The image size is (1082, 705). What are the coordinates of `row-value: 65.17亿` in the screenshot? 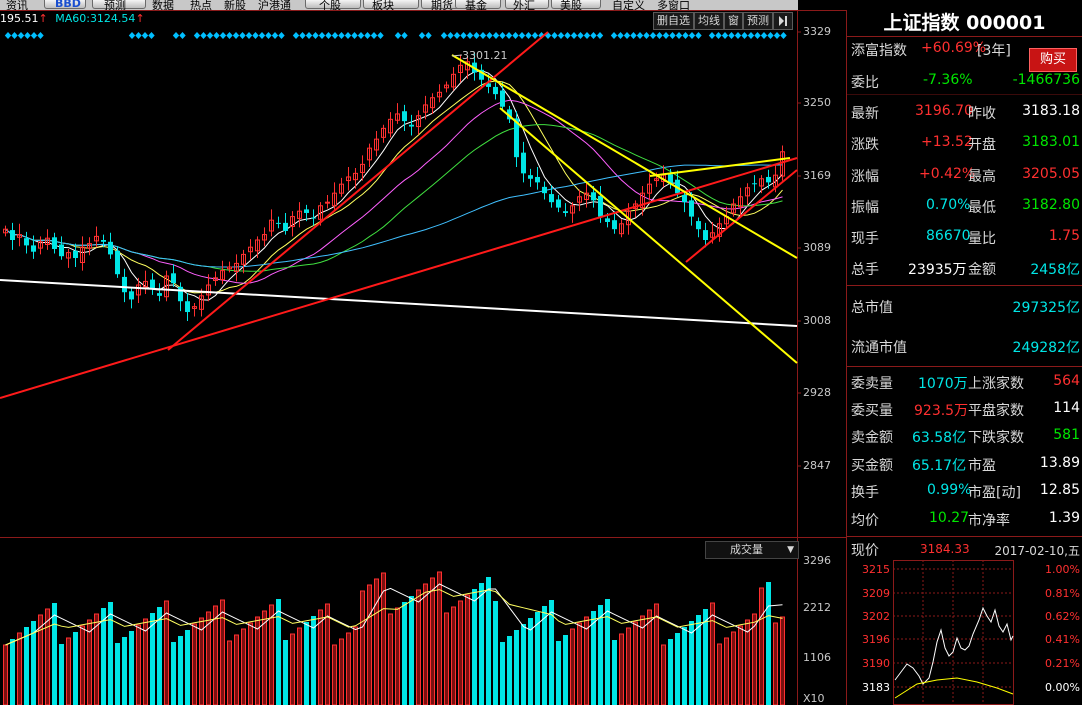 It's located at (939, 466).